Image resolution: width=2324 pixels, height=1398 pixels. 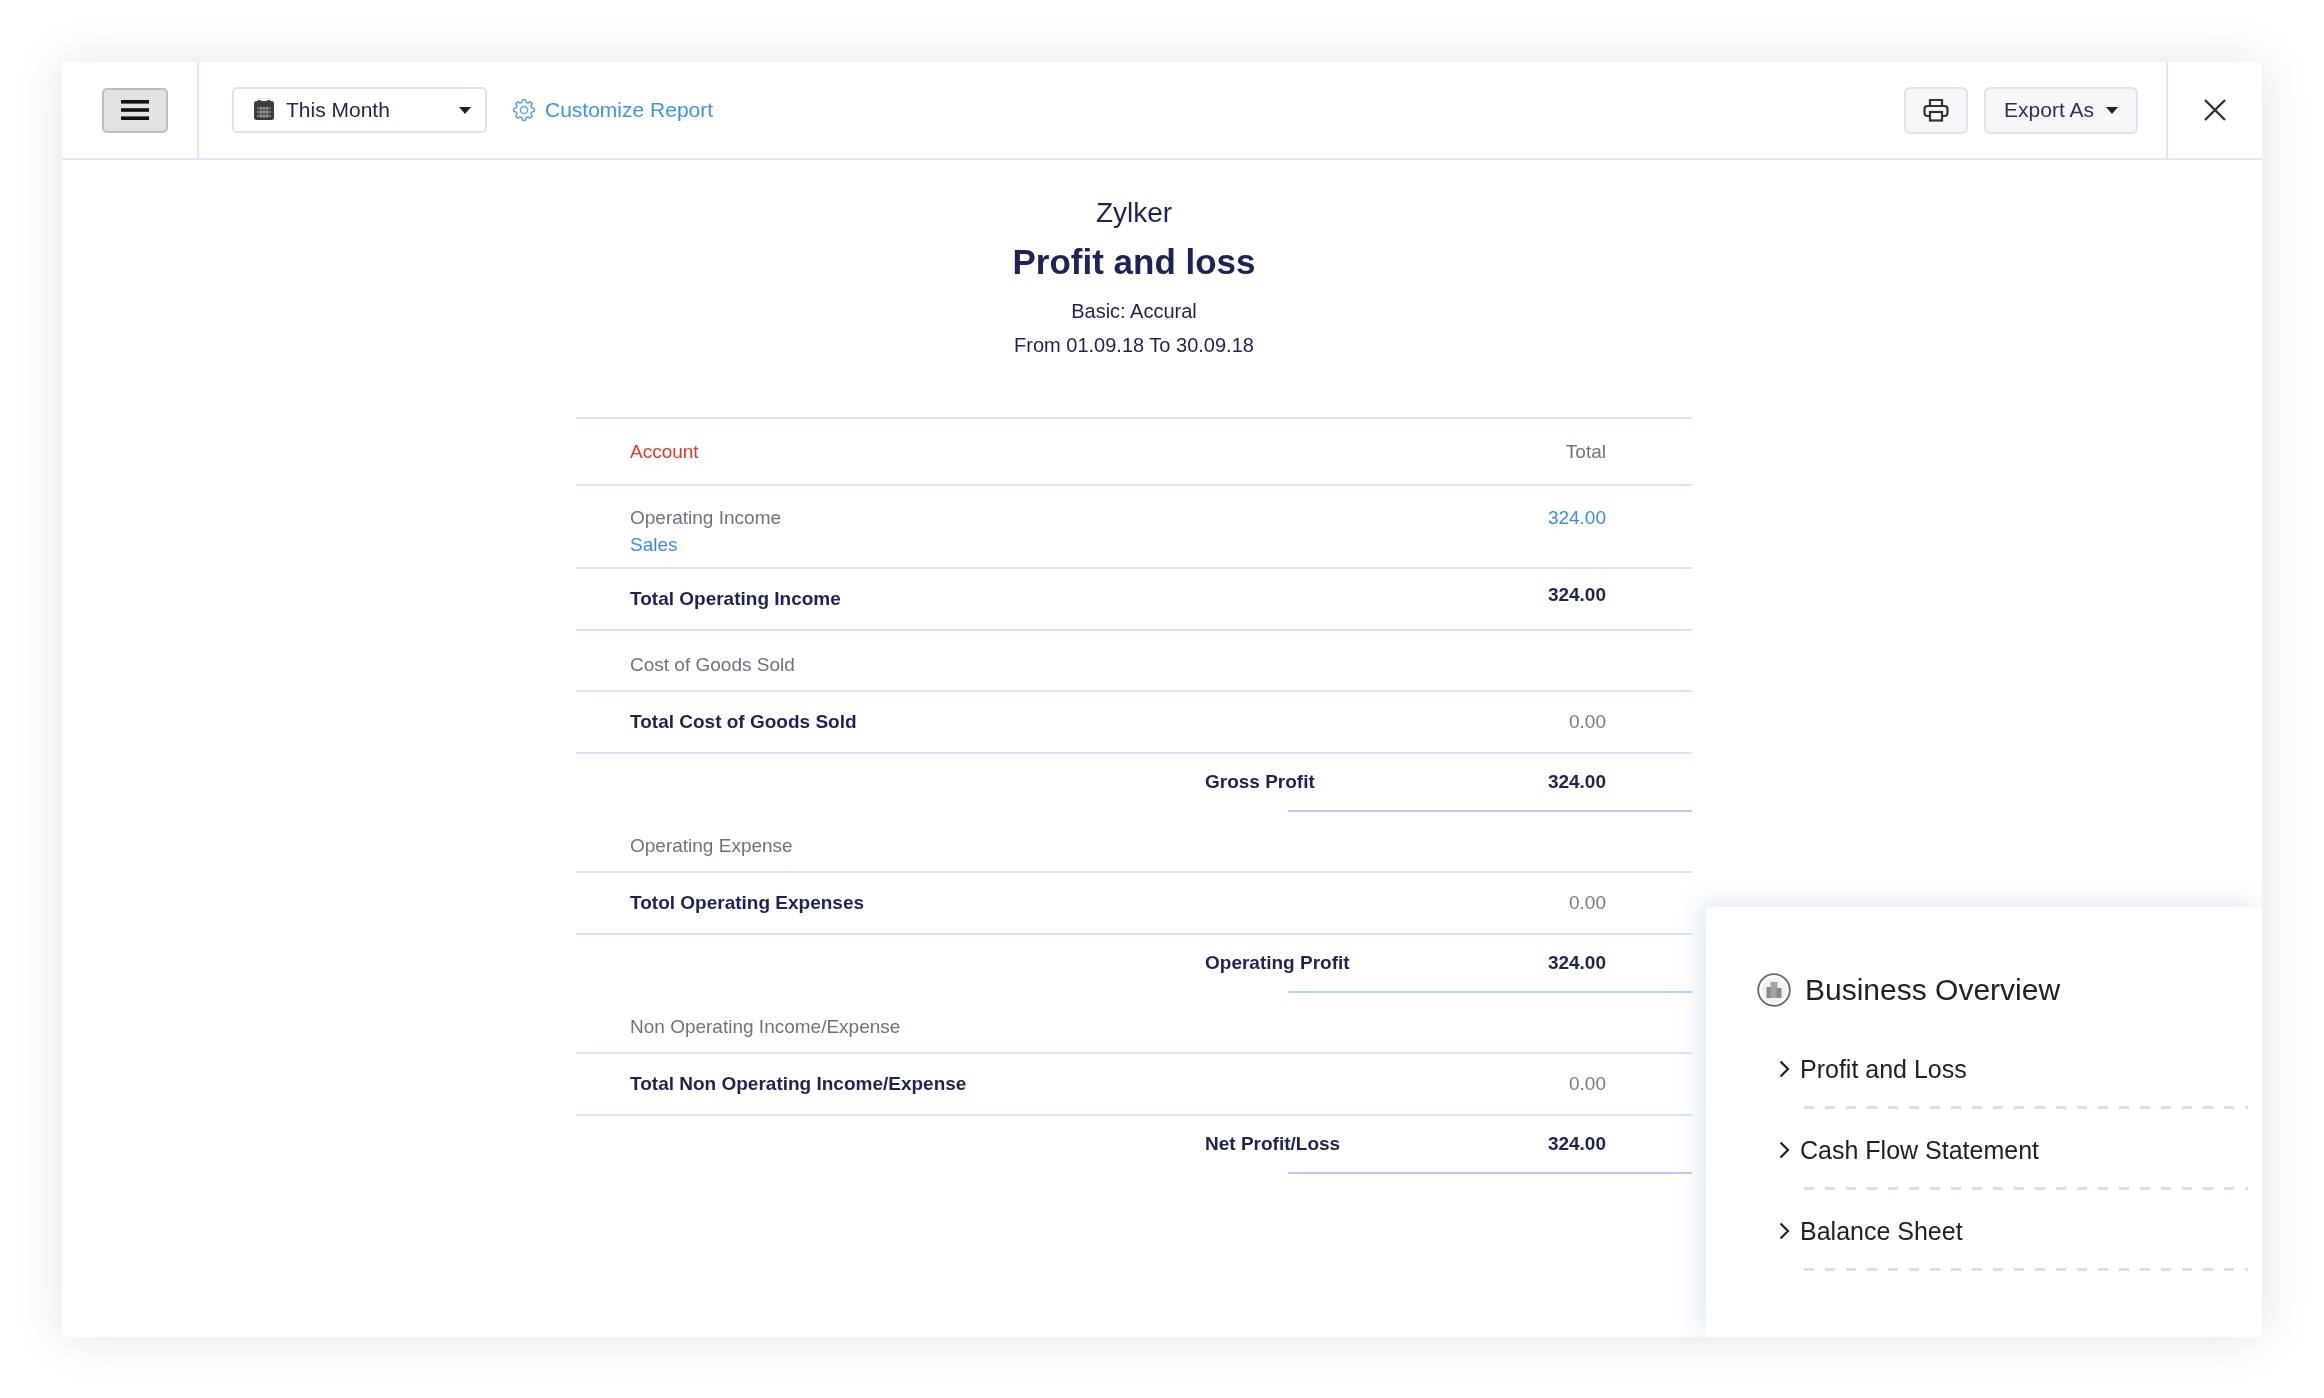 What do you see at coordinates (1134, 213) in the screenshot?
I see `company-name: Zylker` at bounding box center [1134, 213].